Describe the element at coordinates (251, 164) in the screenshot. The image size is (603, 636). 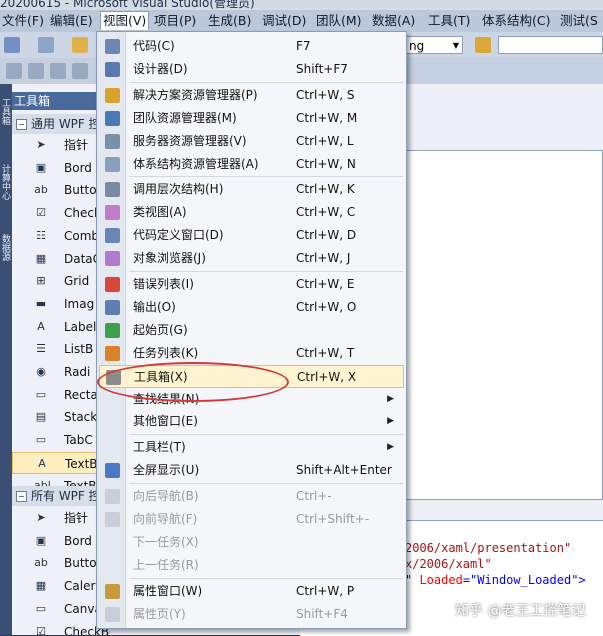
I see `view-menu-item: 体系结构资源管理器(A) Ctrl+W, N` at that location.